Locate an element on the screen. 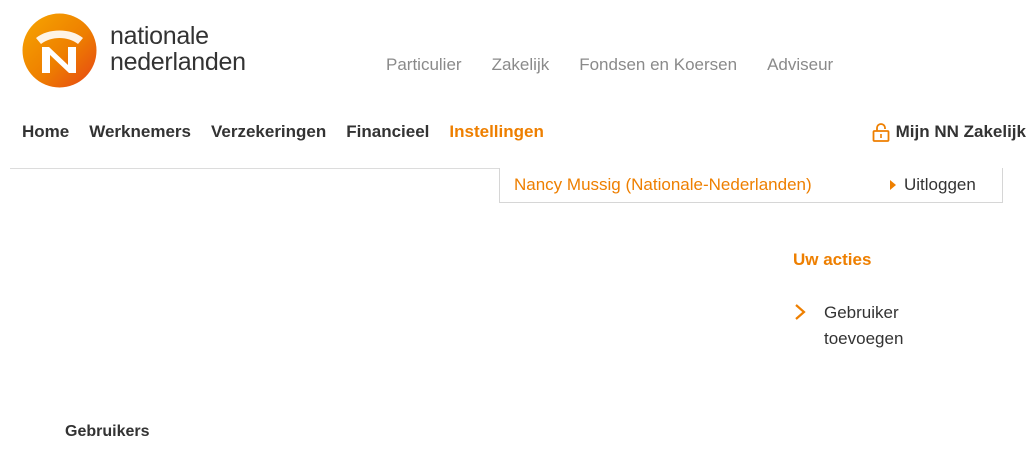  topnav-particulier: Particulier is located at coordinates (424, 65).